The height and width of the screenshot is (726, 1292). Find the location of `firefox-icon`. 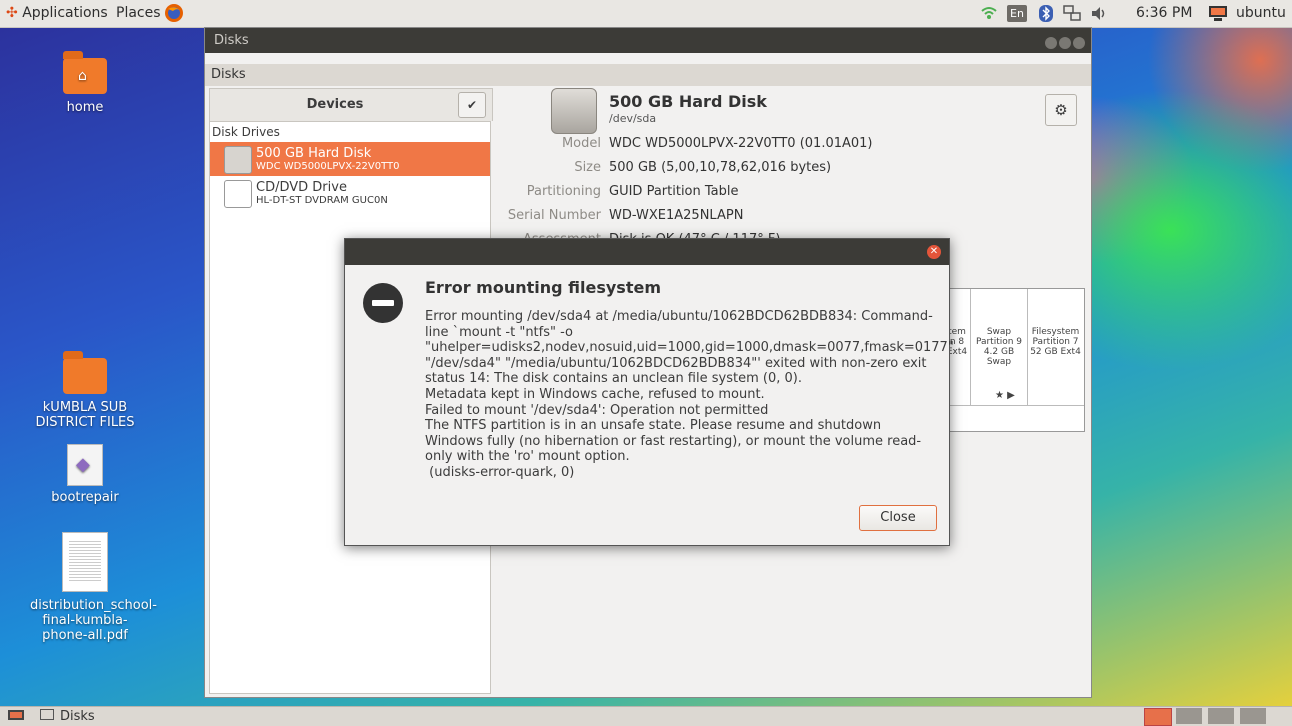

firefox-icon is located at coordinates (174, 15).